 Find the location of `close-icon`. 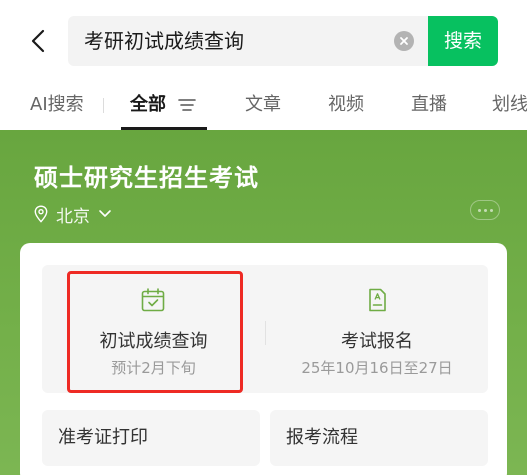

close-icon is located at coordinates (404, 41).